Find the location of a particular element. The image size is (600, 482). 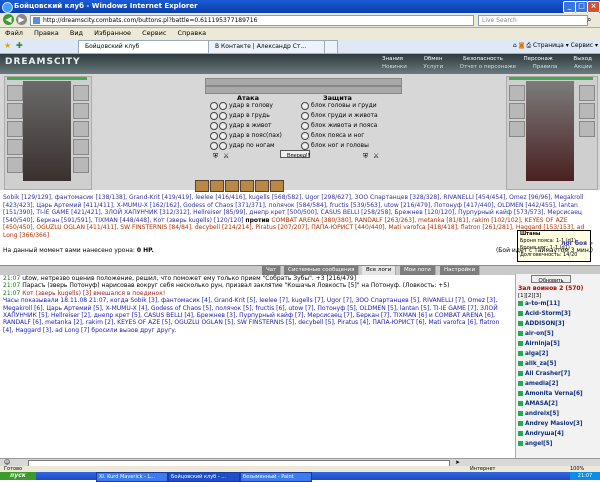

player-list-item: All Crasher[7] is located at coordinates (544, 374).